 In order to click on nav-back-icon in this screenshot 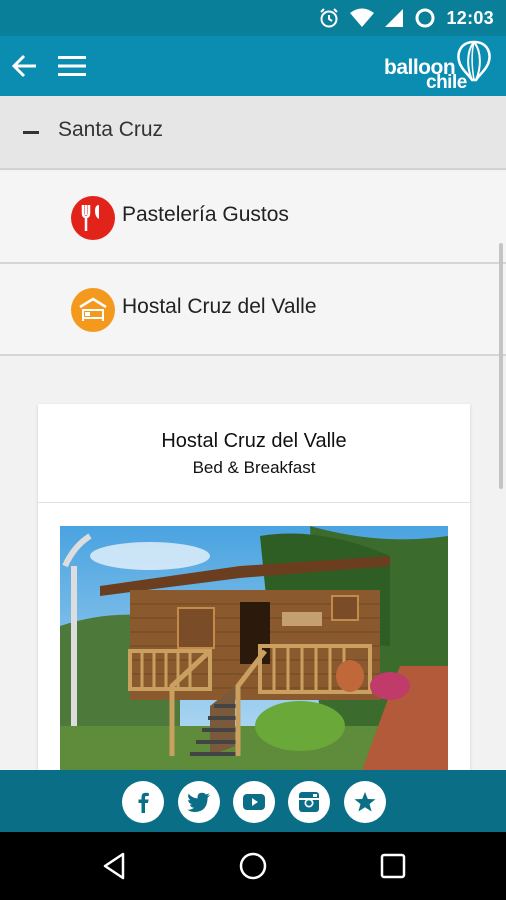, I will do `click(115, 866)`.